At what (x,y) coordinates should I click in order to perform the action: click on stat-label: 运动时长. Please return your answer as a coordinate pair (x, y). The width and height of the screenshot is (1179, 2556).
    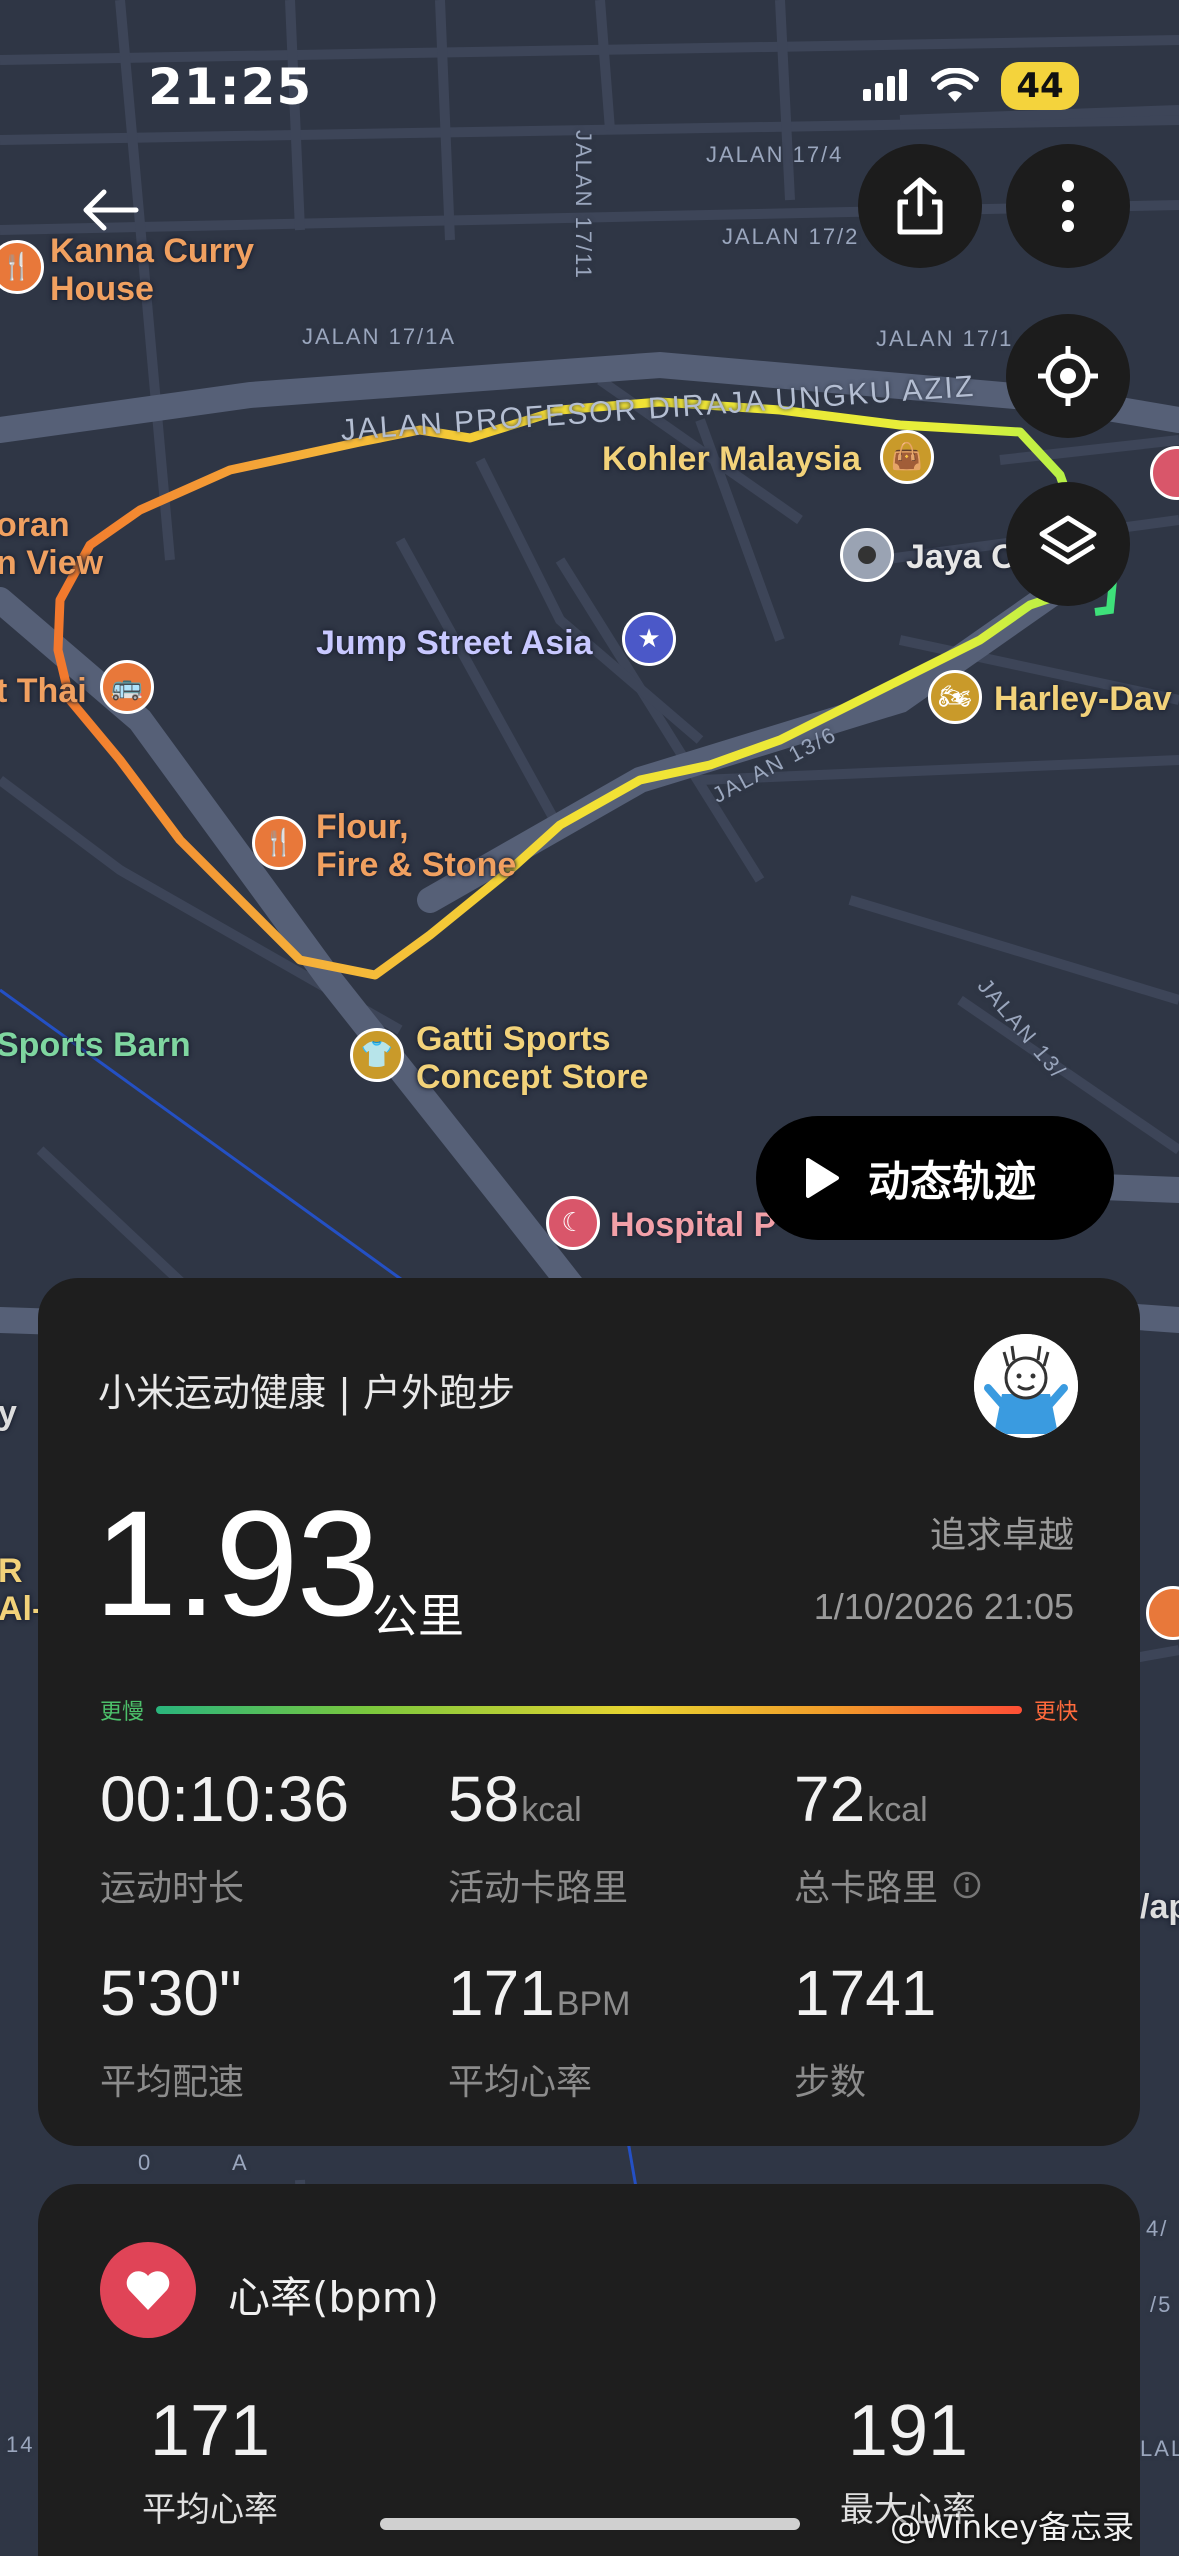
    Looking at the image, I should click on (172, 1888).